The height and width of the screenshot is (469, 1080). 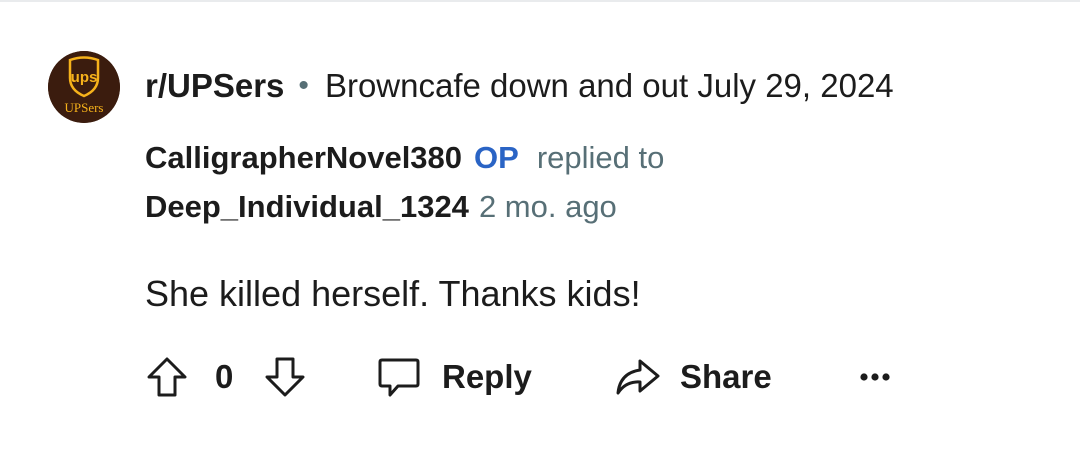 What do you see at coordinates (487, 376) in the screenshot?
I see `reply-label: Reply` at bounding box center [487, 376].